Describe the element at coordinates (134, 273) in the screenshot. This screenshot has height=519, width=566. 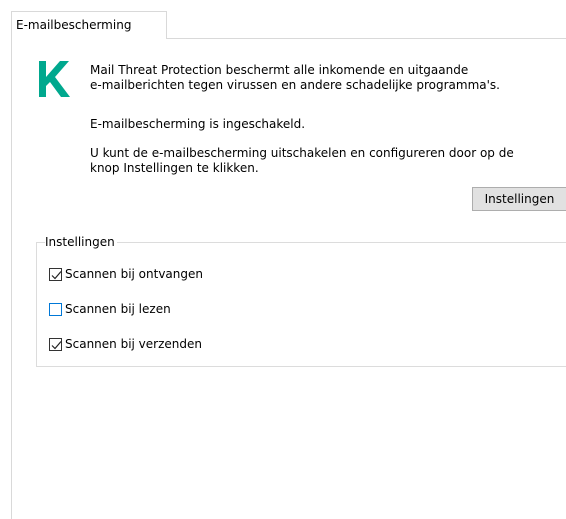
I see `scan-on-receive-label: Scannen bij ontvangen` at that location.